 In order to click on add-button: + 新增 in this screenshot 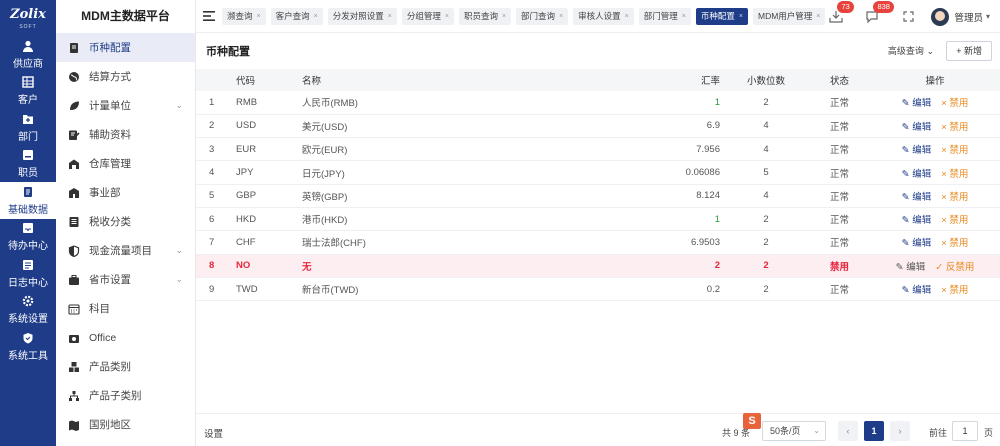, I will do `click(969, 51)`.